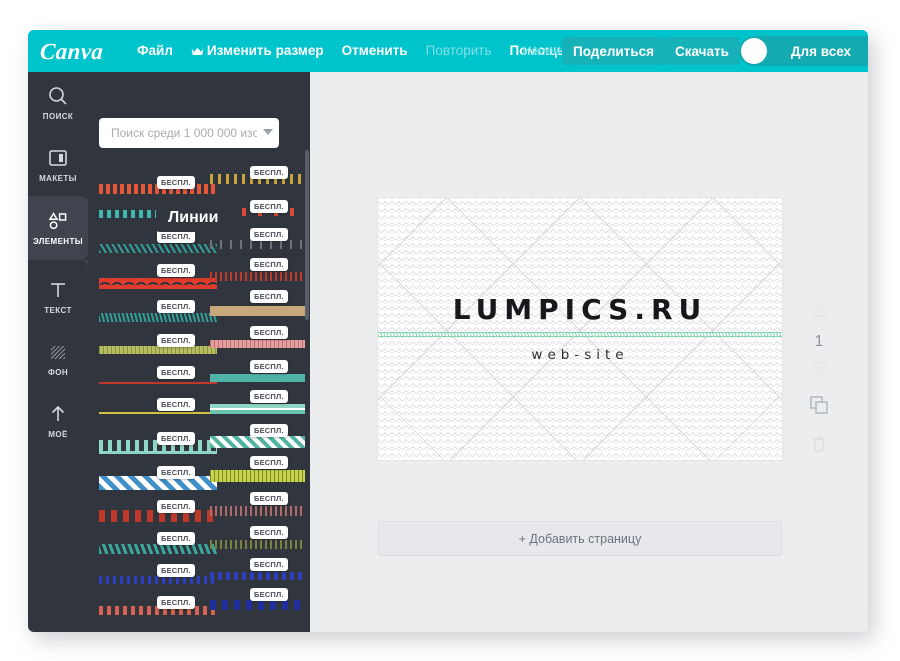 The width and height of the screenshot is (900, 661). I want to click on sidebar-item-search-label: ПОИСК, so click(58, 116).